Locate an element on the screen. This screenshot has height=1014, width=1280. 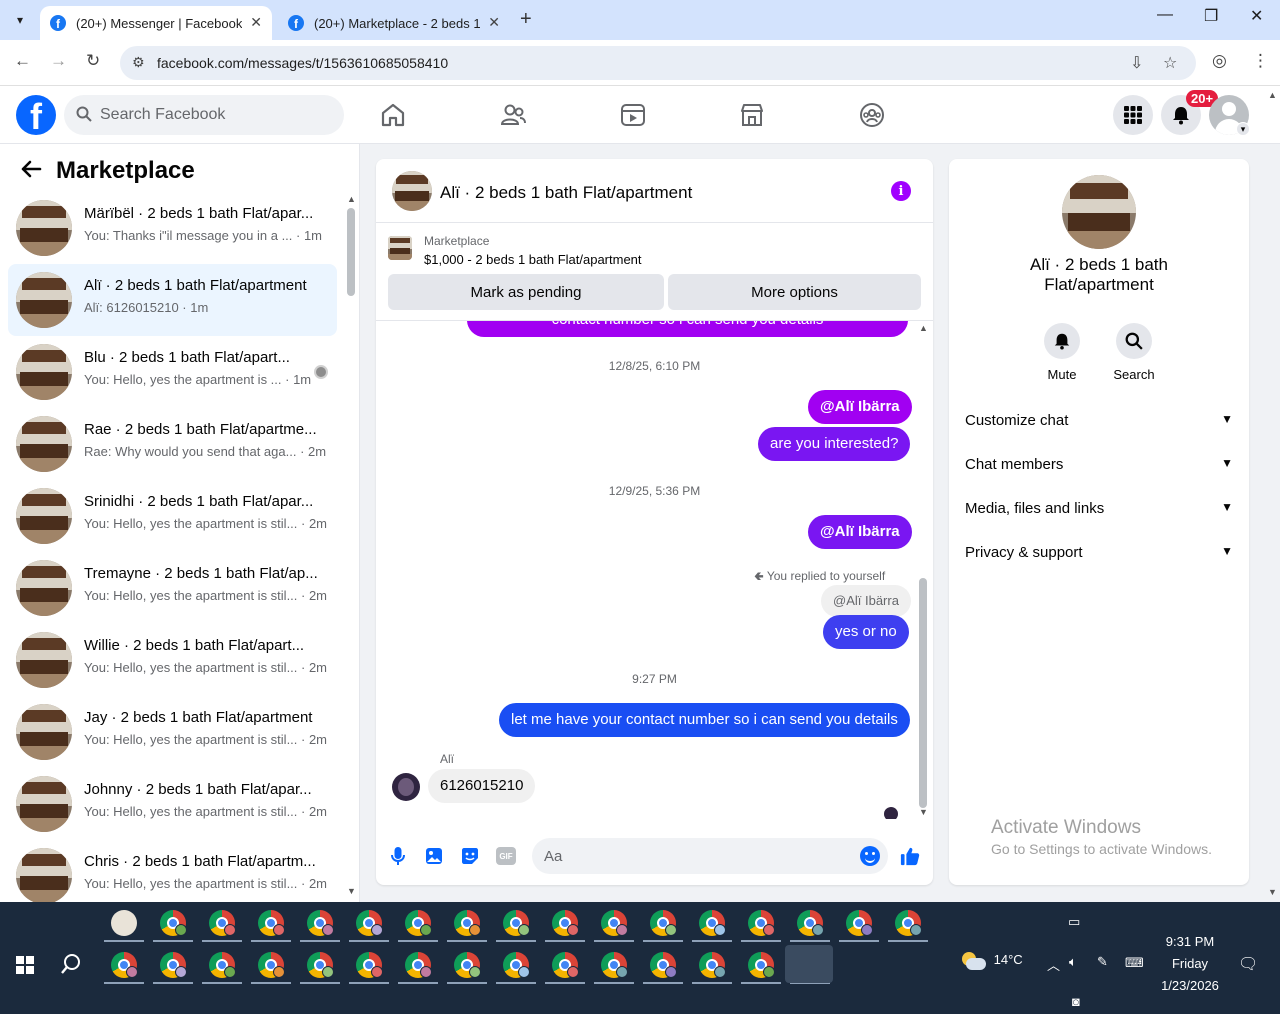
chat-members-row: Chat members ▼ is located at coordinates (1099, 468).